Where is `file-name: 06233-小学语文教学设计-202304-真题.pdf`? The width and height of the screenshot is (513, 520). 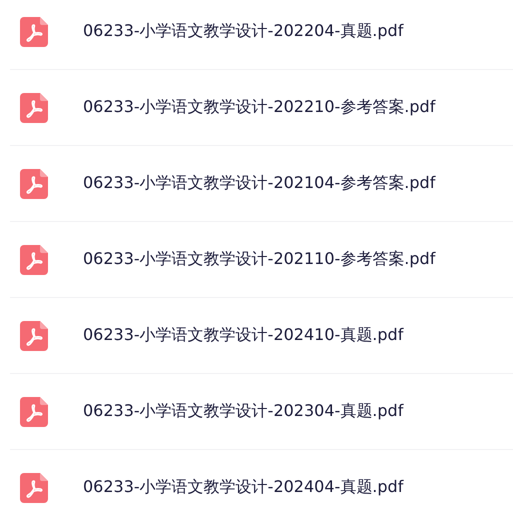 file-name: 06233-小学语文教学设计-202304-真题.pdf is located at coordinates (243, 411).